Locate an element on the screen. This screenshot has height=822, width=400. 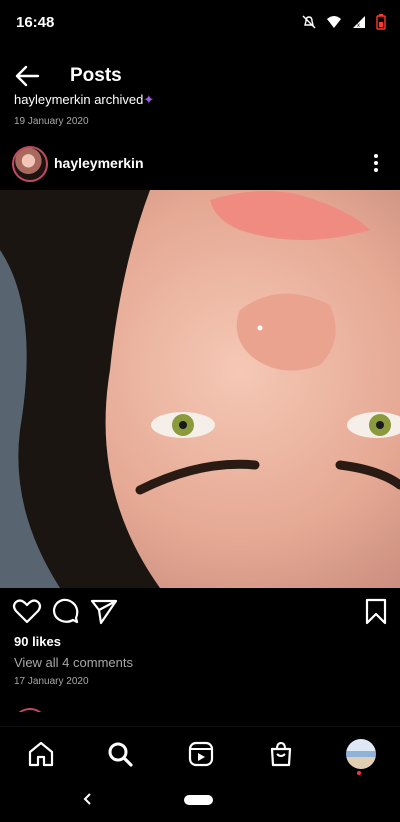
next-post-mask is located at coordinates (200, 719).